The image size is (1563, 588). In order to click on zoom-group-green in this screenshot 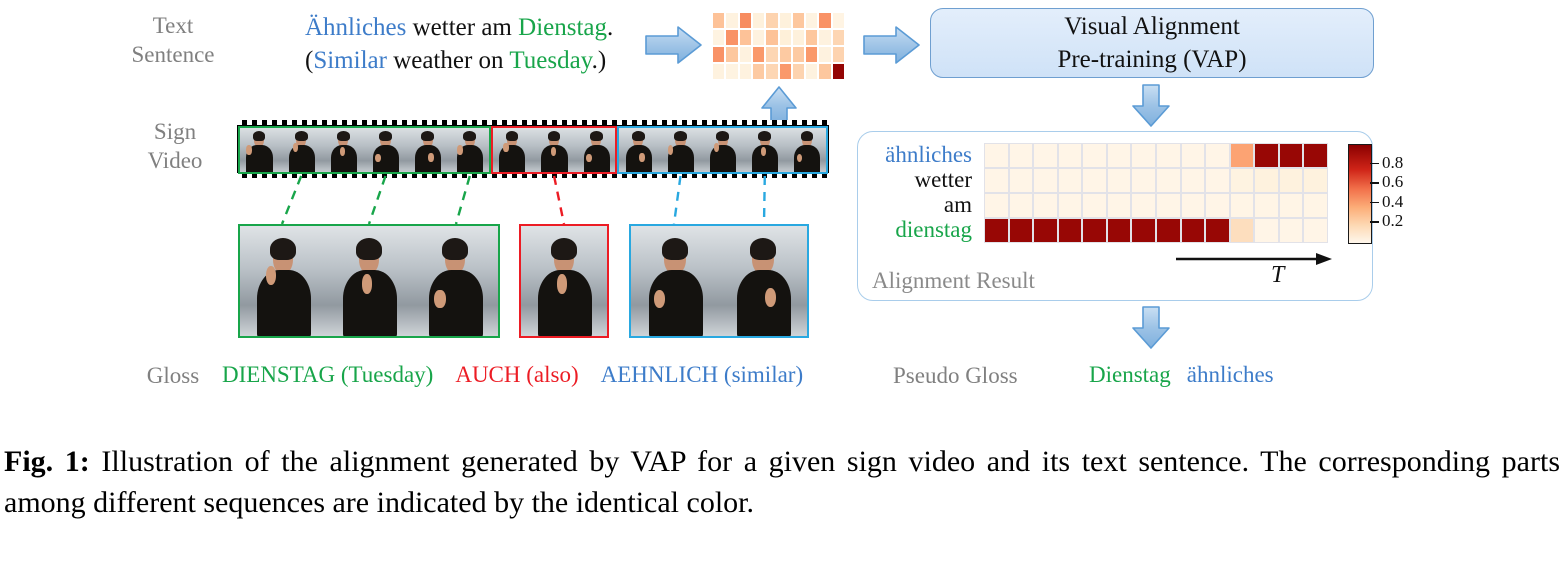, I will do `click(369, 281)`.